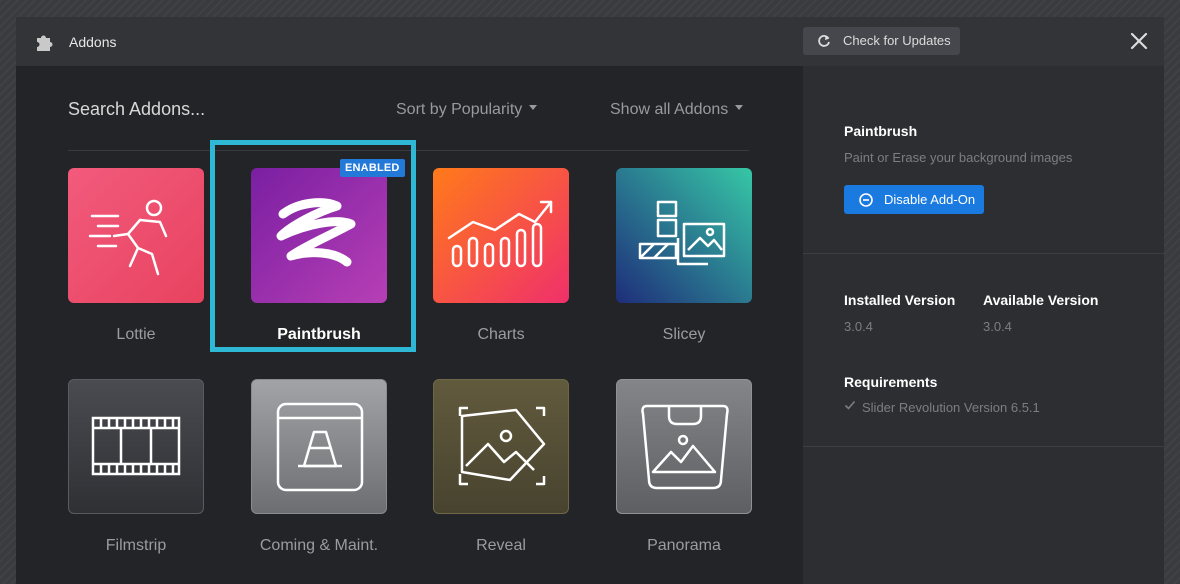  I want to click on show-filter-dropdown: Show all Addons, so click(677, 110).